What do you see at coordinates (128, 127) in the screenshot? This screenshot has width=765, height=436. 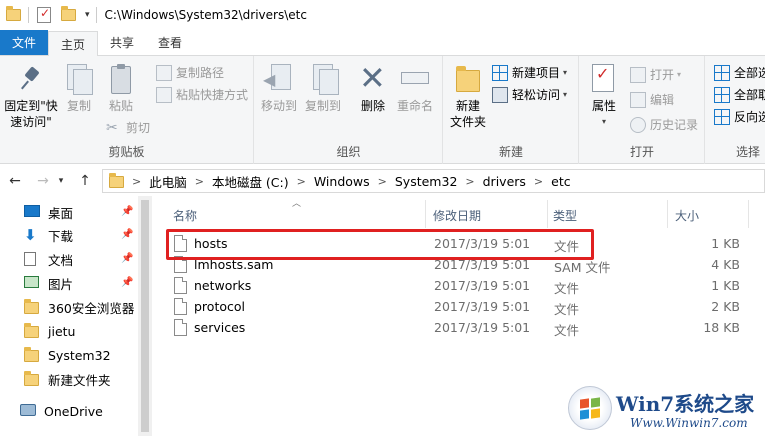 I see `cut-button: ✂ 剪切` at bounding box center [128, 127].